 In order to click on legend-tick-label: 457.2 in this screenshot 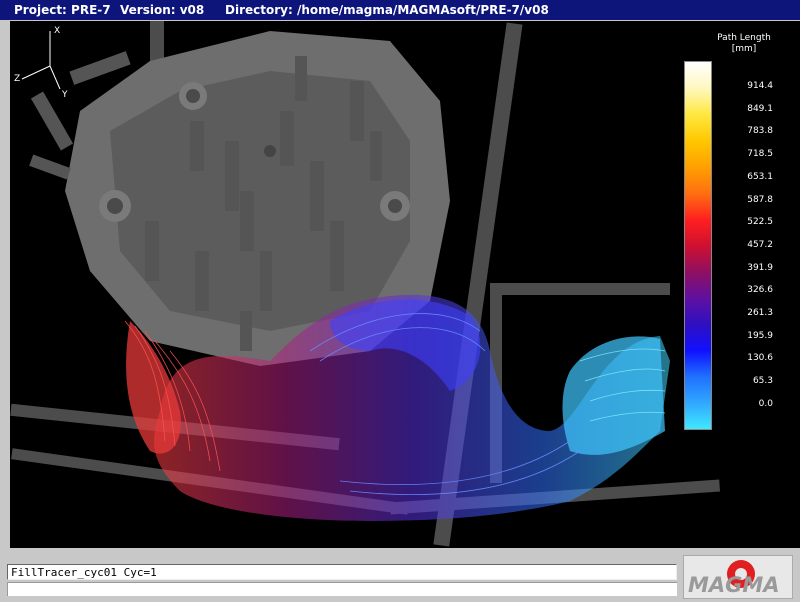, I will do `click(760, 244)`.